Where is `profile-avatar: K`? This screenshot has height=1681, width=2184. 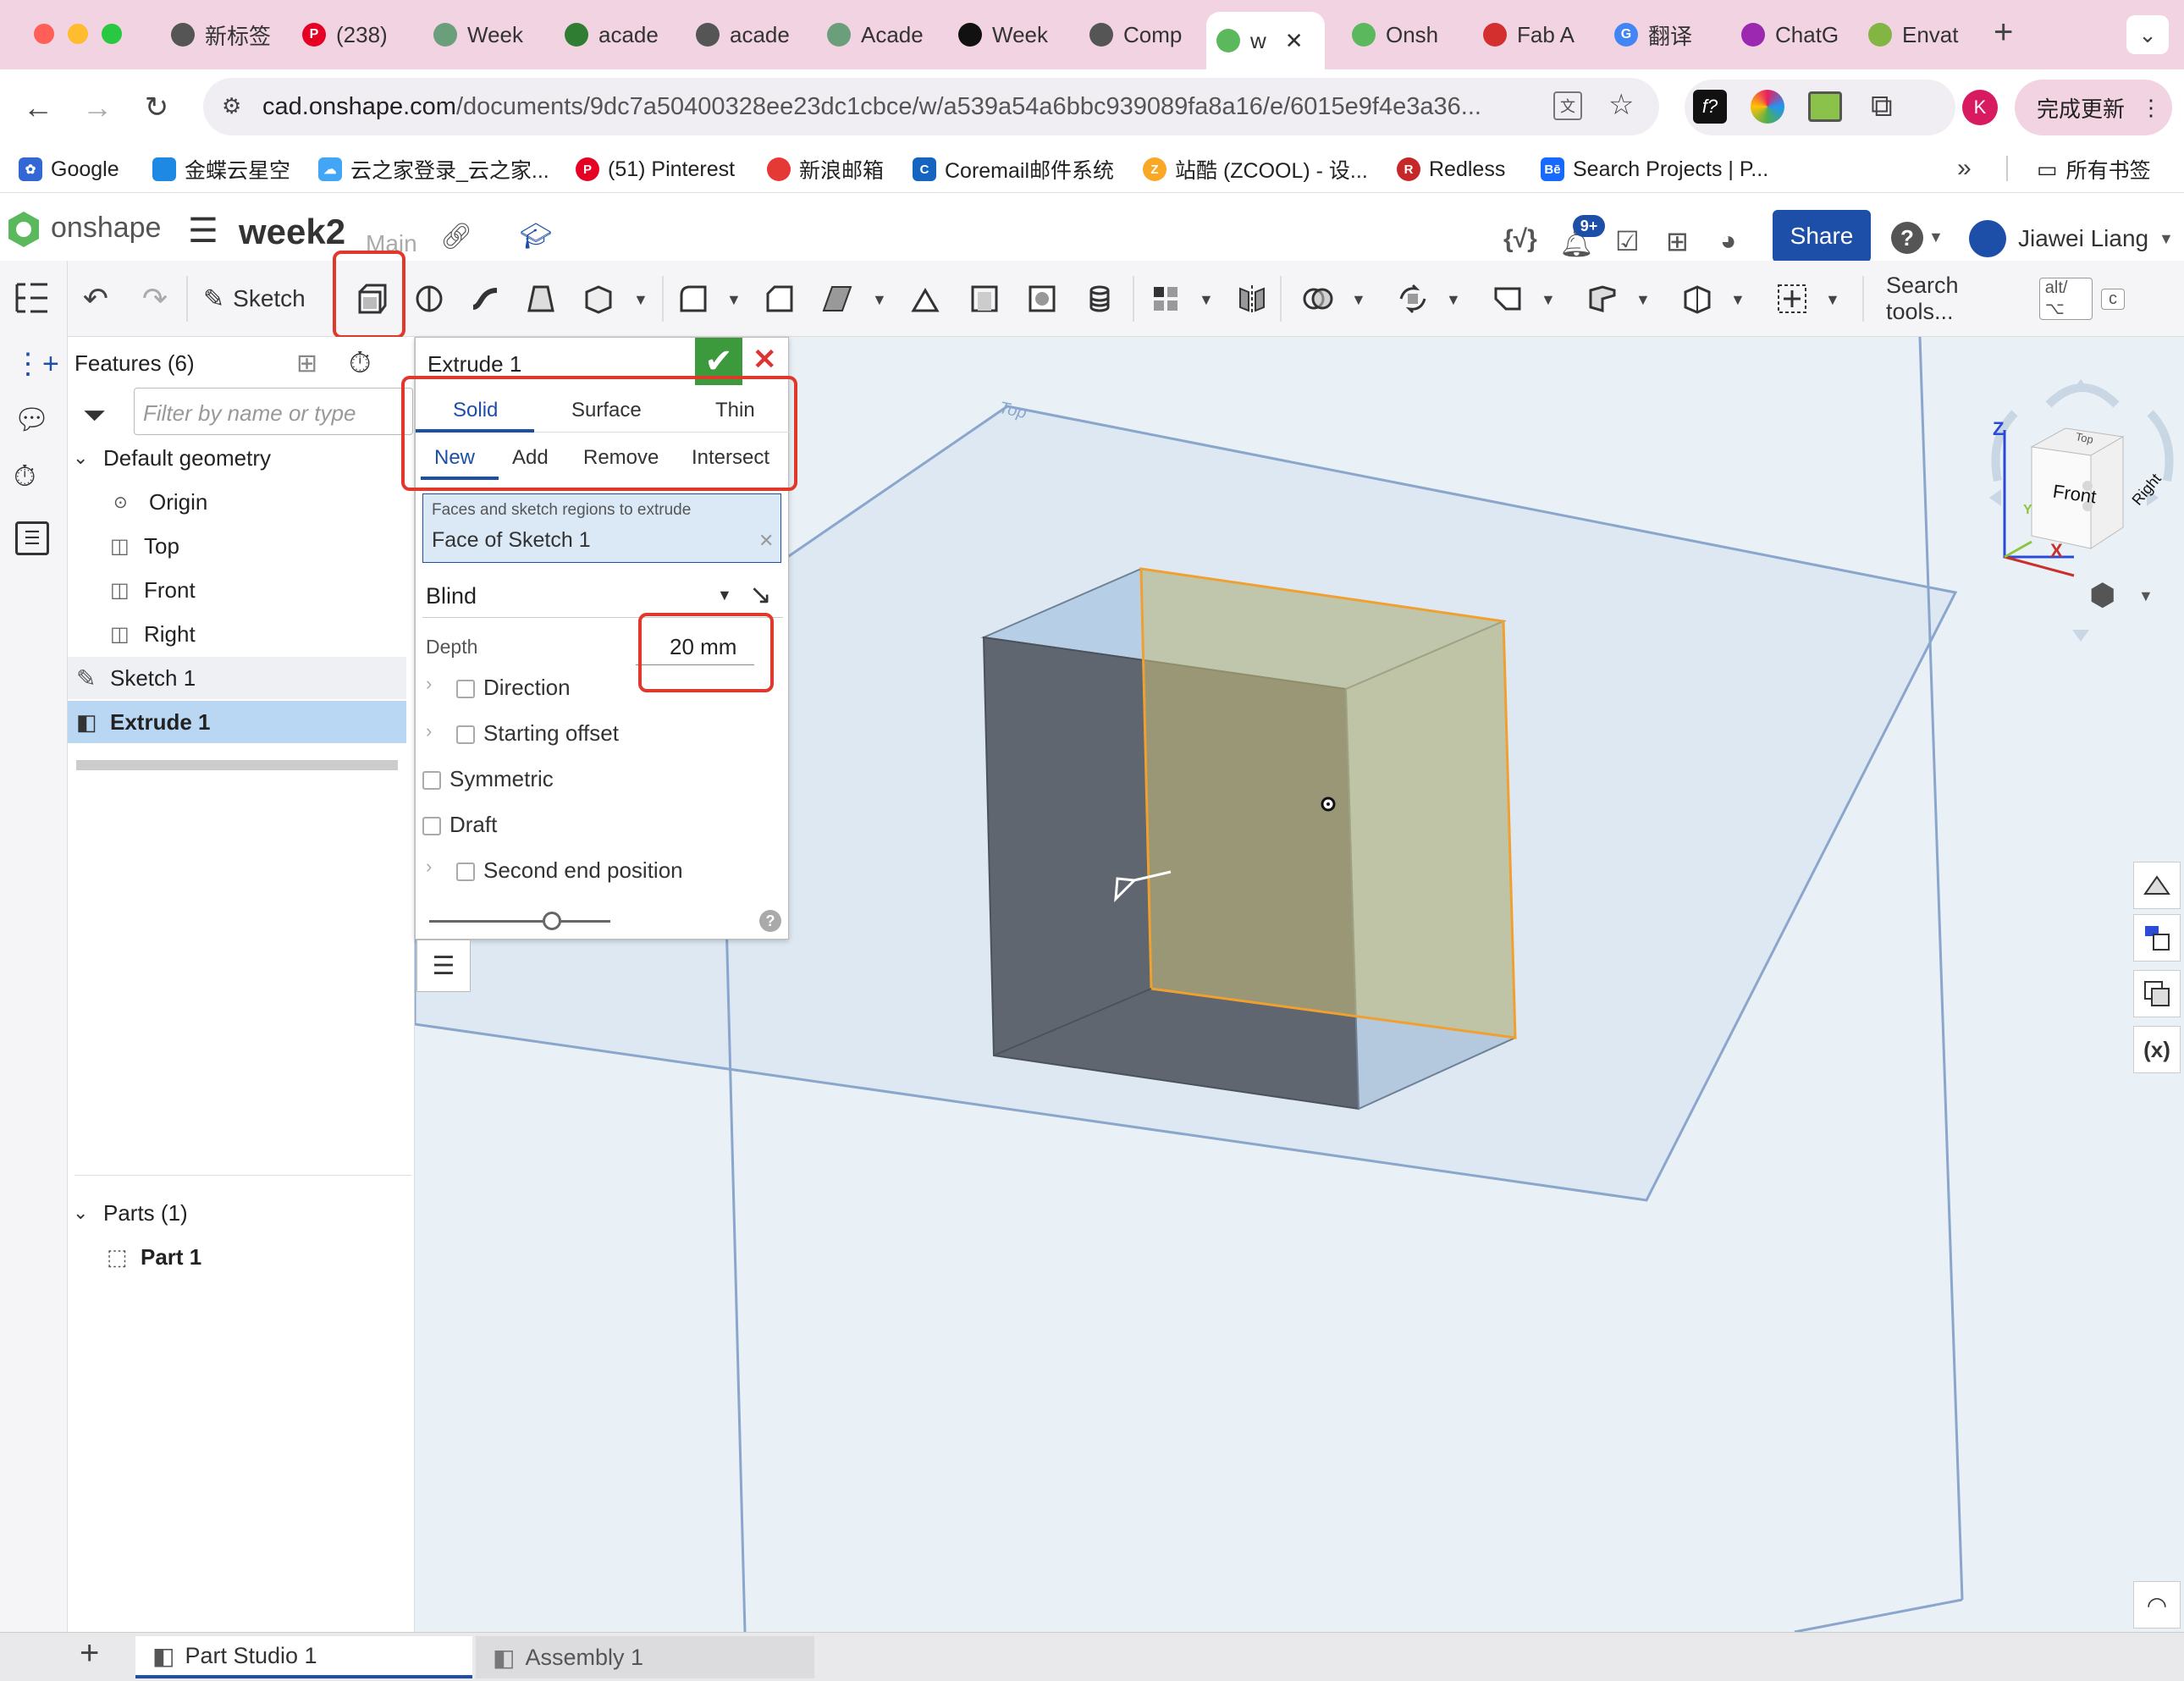 profile-avatar: K is located at coordinates (1980, 107).